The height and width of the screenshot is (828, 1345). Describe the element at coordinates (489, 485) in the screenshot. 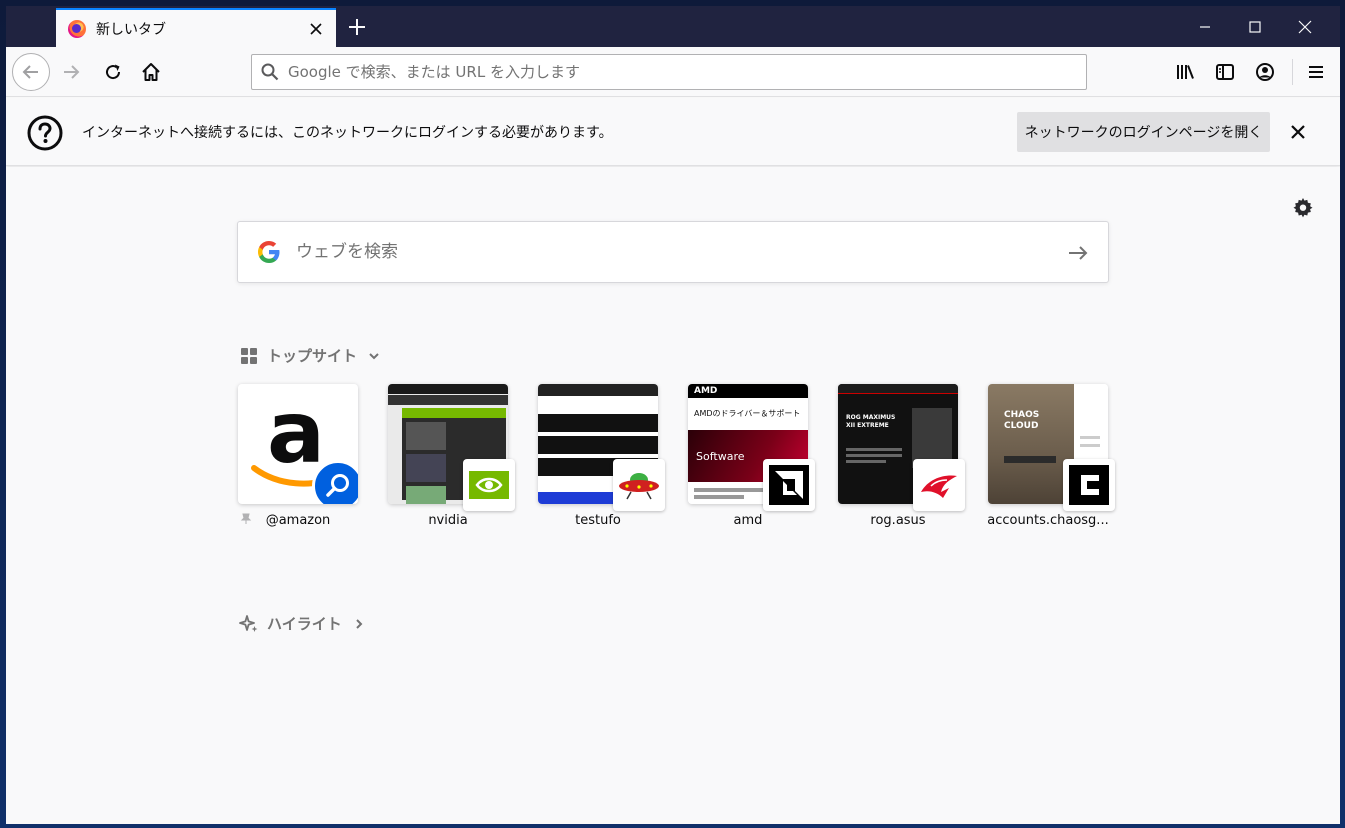

I see `nvidia-icon` at that location.